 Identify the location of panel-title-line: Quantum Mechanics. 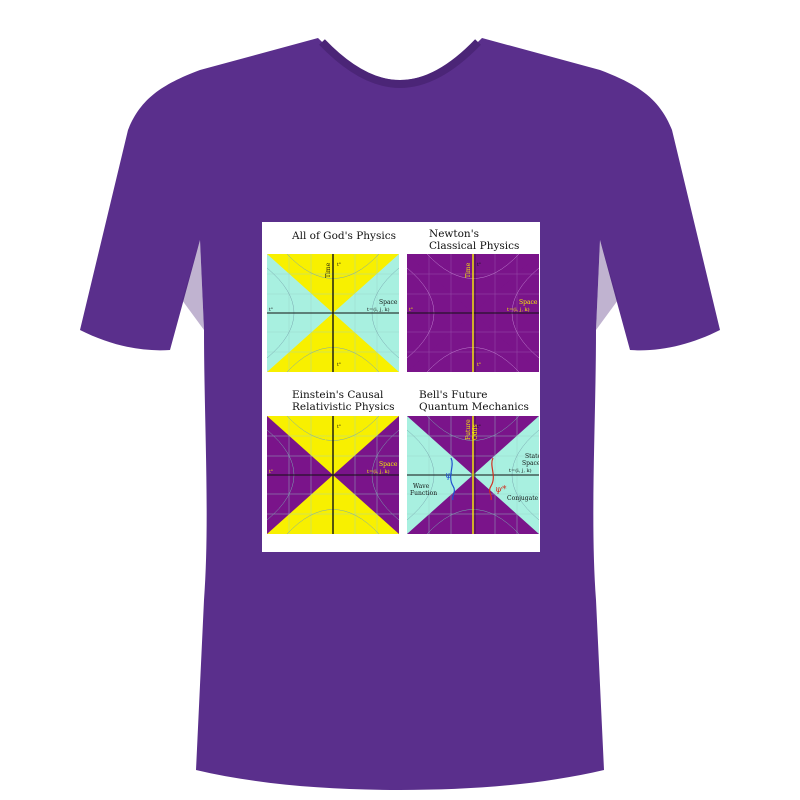
(474, 407).